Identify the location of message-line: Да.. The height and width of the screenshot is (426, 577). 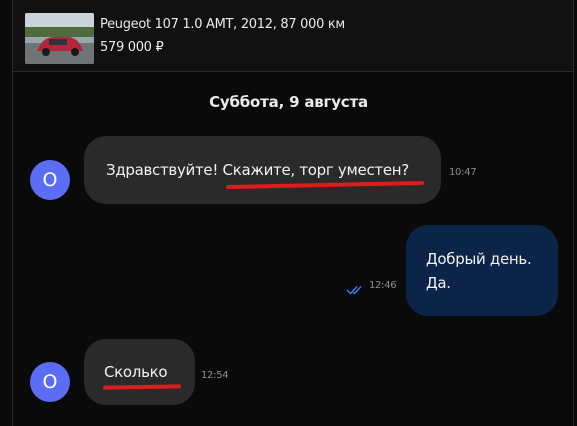
(438, 282).